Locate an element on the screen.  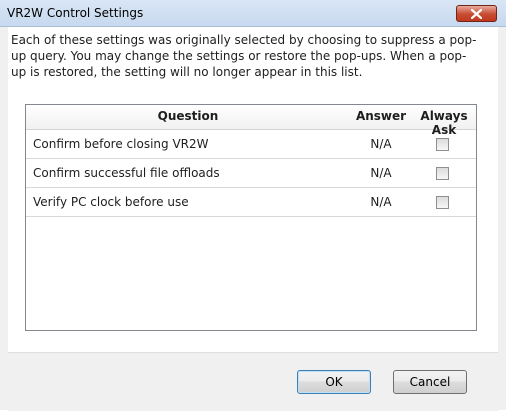
table-header: Question Answer Always Ask is located at coordinates (251, 121).